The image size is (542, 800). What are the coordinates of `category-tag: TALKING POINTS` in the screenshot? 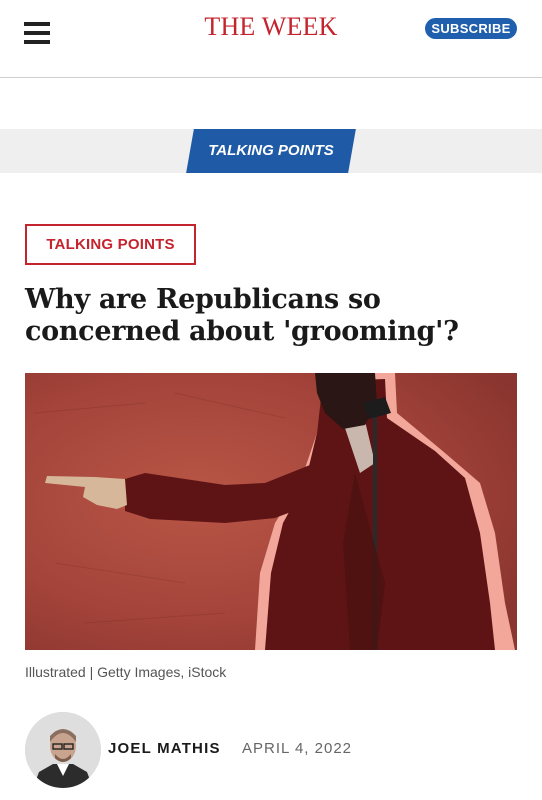 It's located at (110, 244).